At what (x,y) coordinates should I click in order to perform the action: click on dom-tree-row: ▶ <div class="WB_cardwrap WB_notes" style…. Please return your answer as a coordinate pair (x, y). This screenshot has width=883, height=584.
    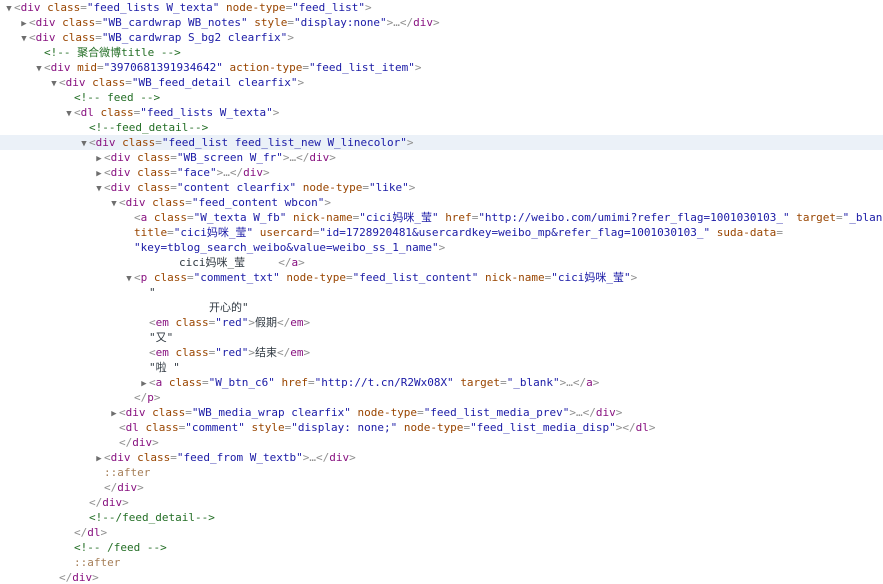
    Looking at the image, I should click on (441, 22).